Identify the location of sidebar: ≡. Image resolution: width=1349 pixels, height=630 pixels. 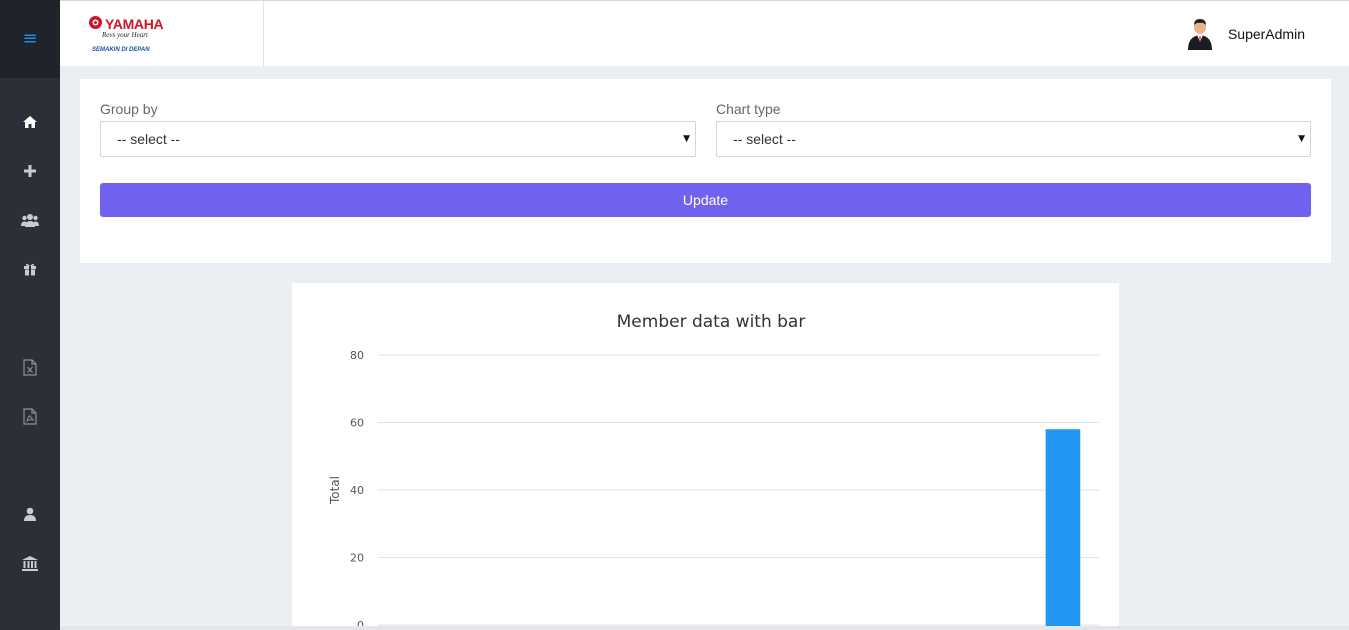
(30, 315).